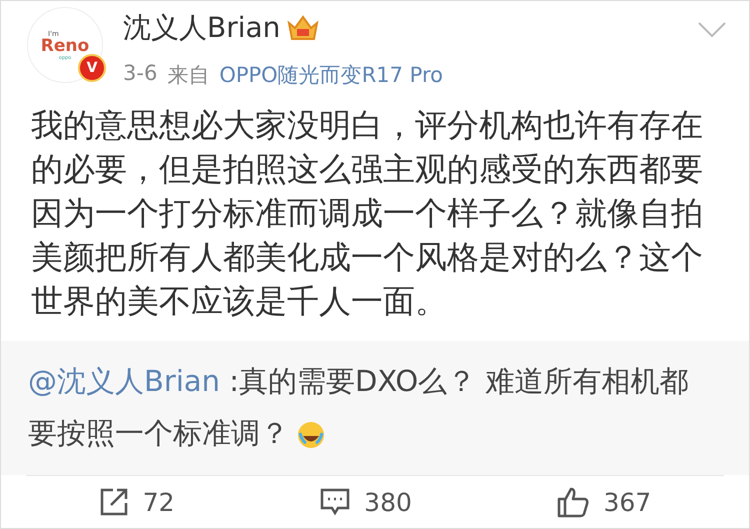 Image resolution: width=750 pixels, height=529 pixels. I want to click on action-count: 367, so click(627, 502).